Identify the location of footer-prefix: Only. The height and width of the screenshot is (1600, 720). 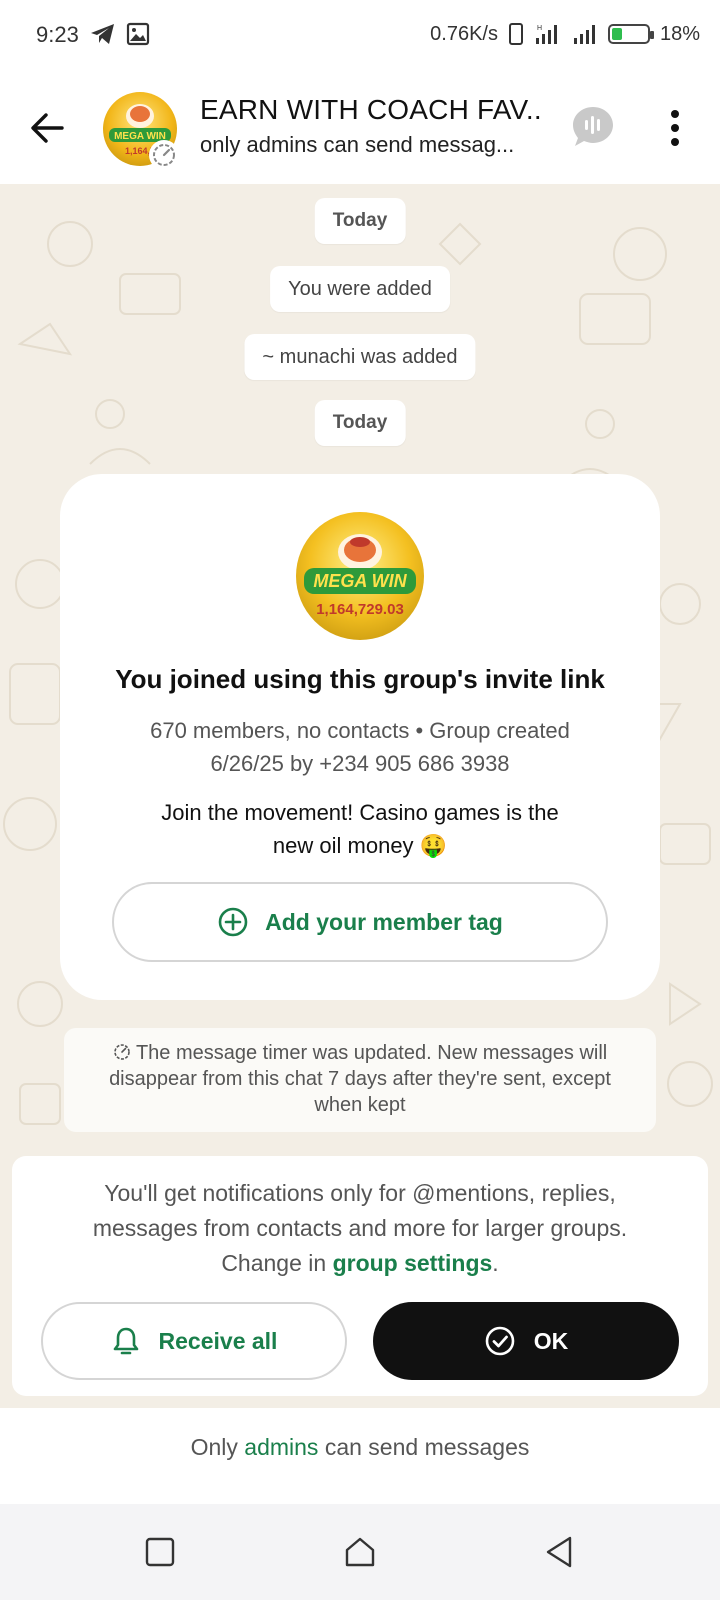
(214, 1447).